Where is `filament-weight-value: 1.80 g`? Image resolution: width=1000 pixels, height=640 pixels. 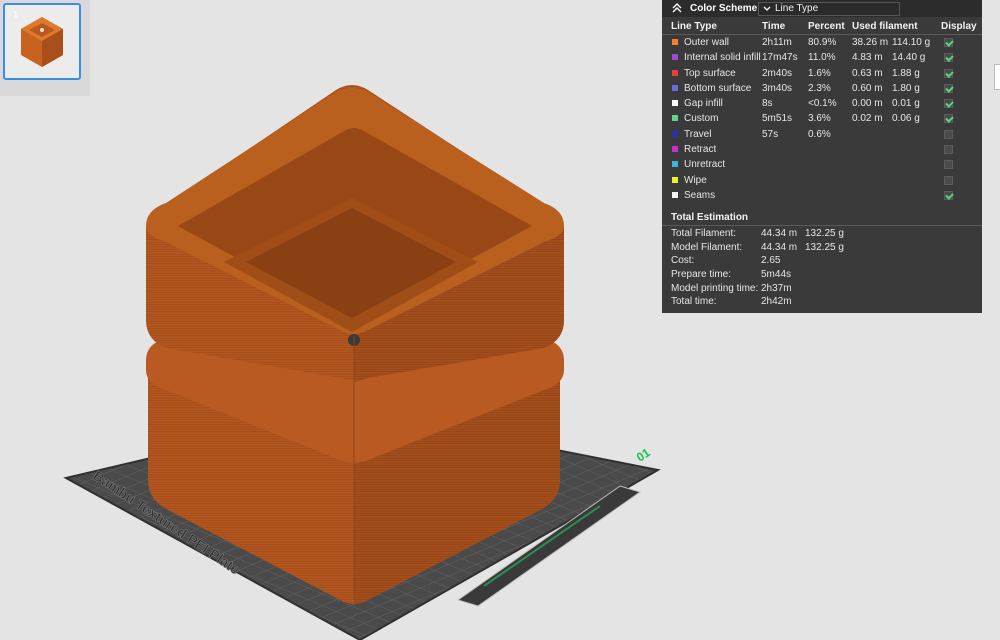
filament-weight-value: 1.80 g is located at coordinates (906, 88).